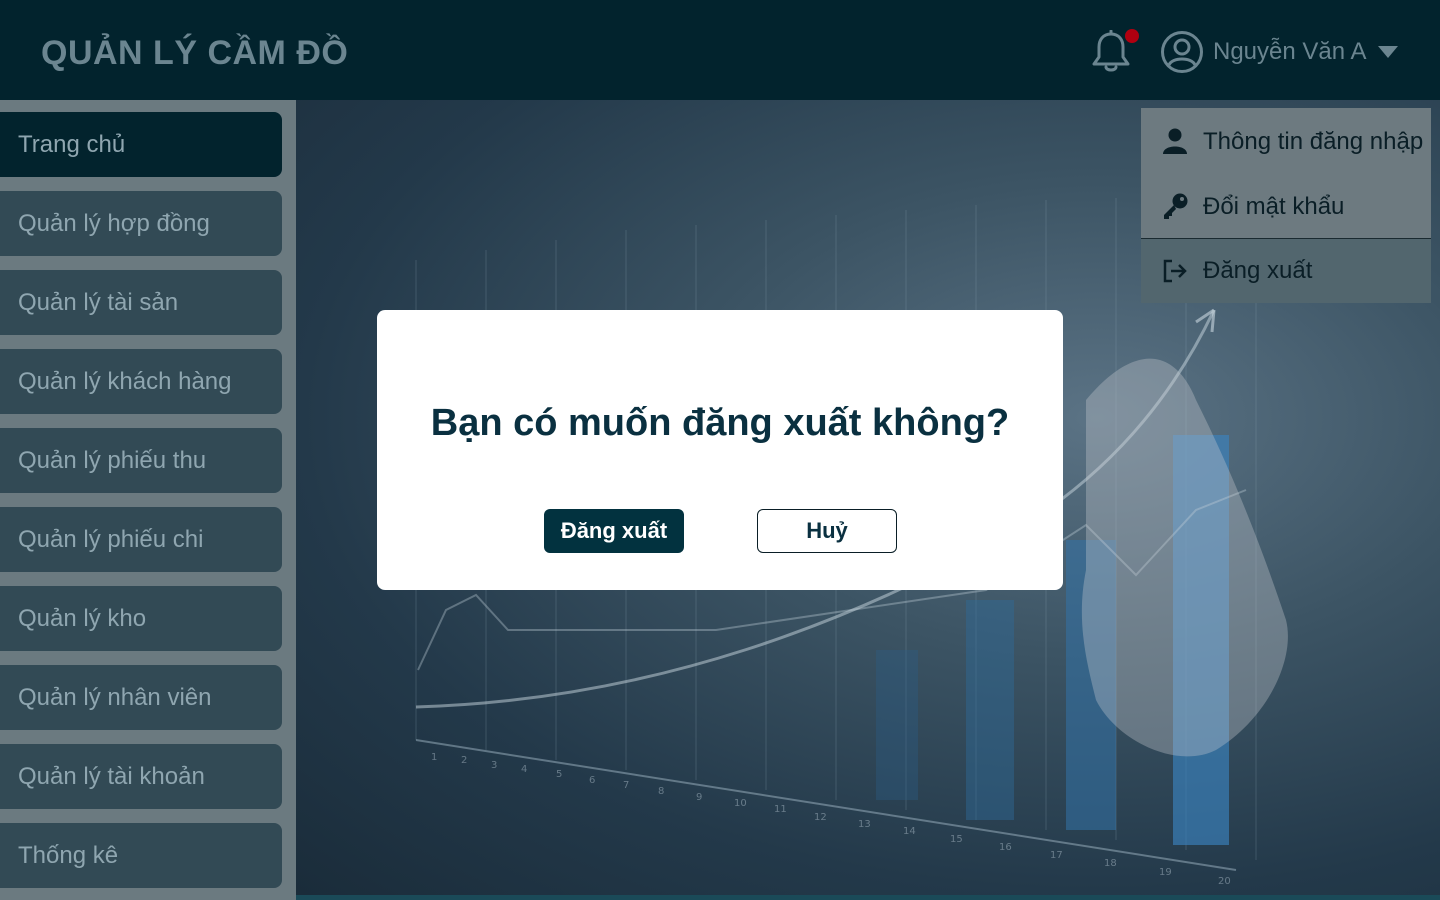 The height and width of the screenshot is (900, 1440). I want to click on user-menu-toggle: Nguyễn Văn A, so click(1279, 52).